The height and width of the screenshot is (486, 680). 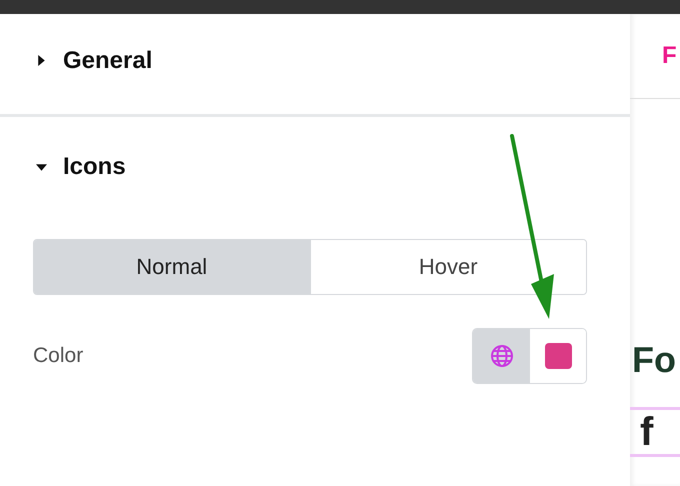 I want to click on facebook-icon: f, so click(x=647, y=432).